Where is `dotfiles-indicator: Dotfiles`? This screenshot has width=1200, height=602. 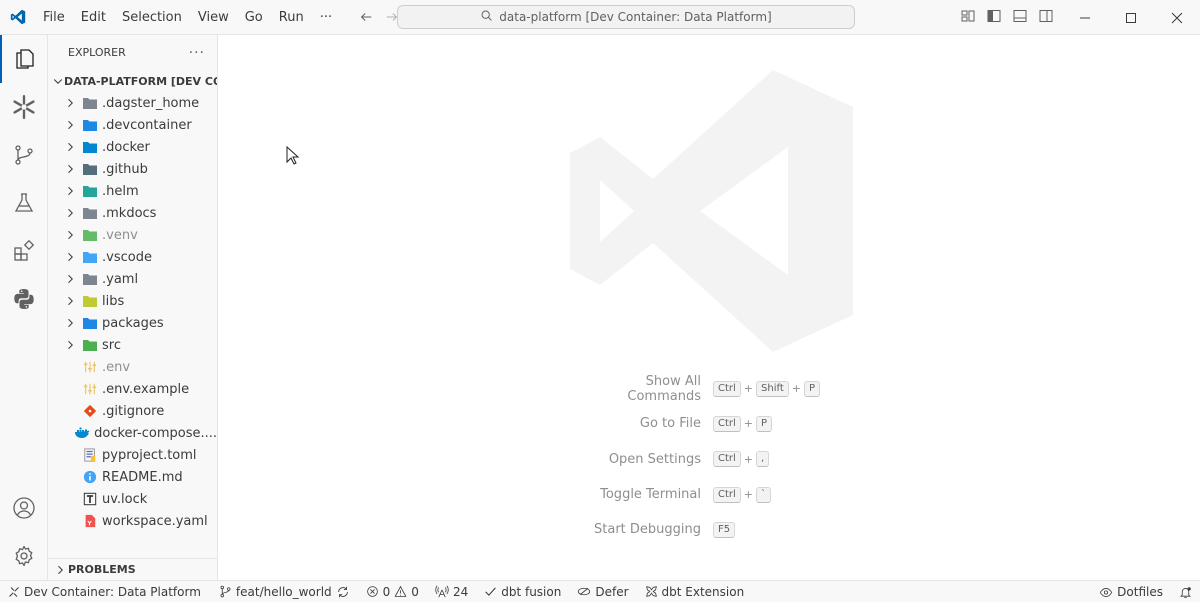 dotfiles-indicator: Dotfiles is located at coordinates (1131, 591).